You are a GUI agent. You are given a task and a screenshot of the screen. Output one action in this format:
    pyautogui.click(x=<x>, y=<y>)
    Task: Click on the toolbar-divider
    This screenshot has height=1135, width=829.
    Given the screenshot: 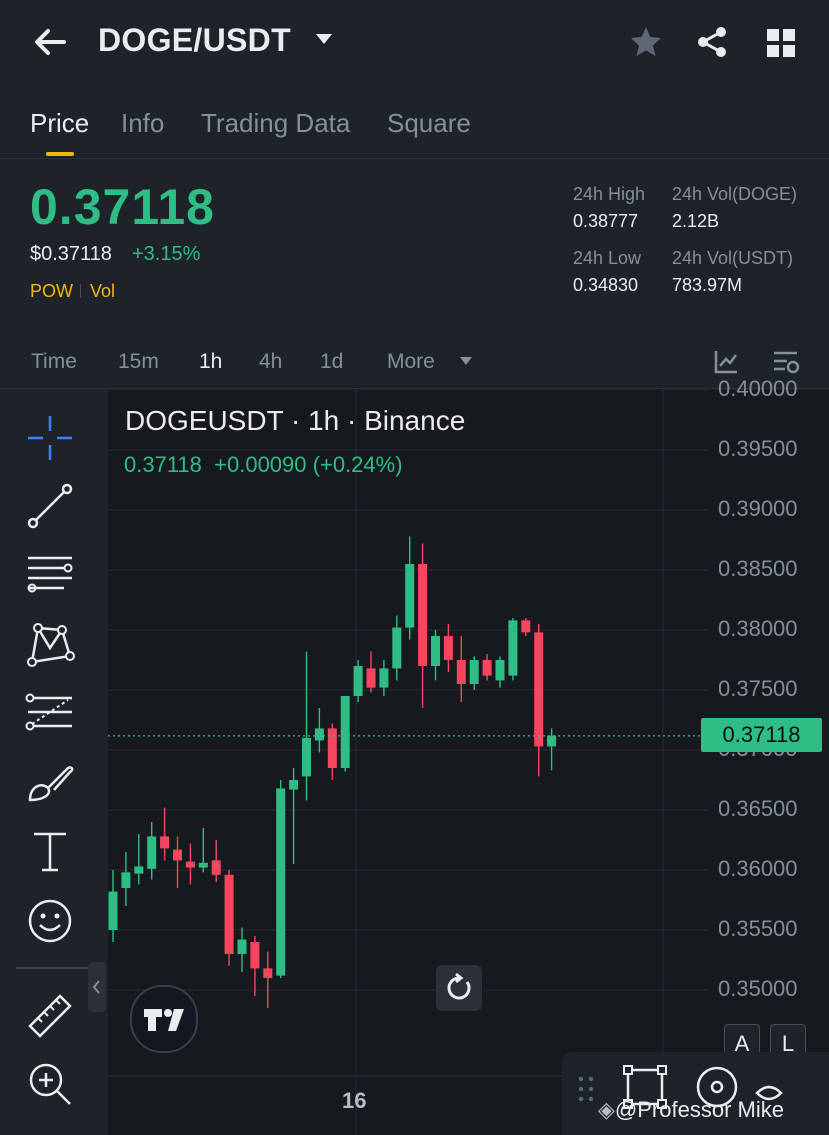 What is the action you would take?
    pyautogui.click(x=52, y=968)
    